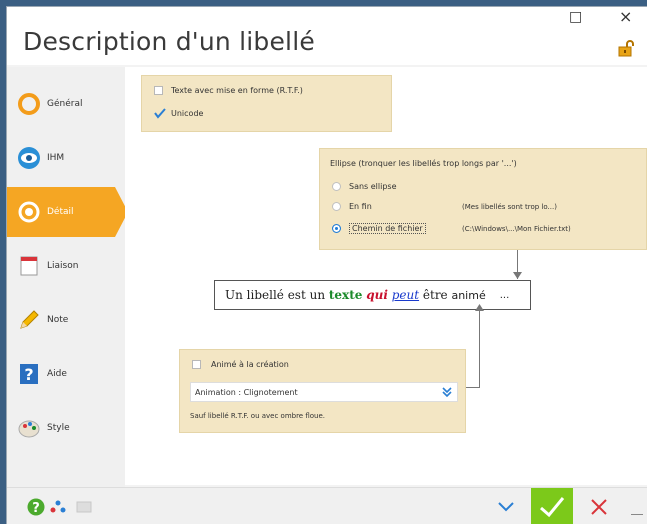 This screenshot has height=524, width=647. What do you see at coordinates (405, 295) in the screenshot?
I see `preview-peut: peut` at bounding box center [405, 295].